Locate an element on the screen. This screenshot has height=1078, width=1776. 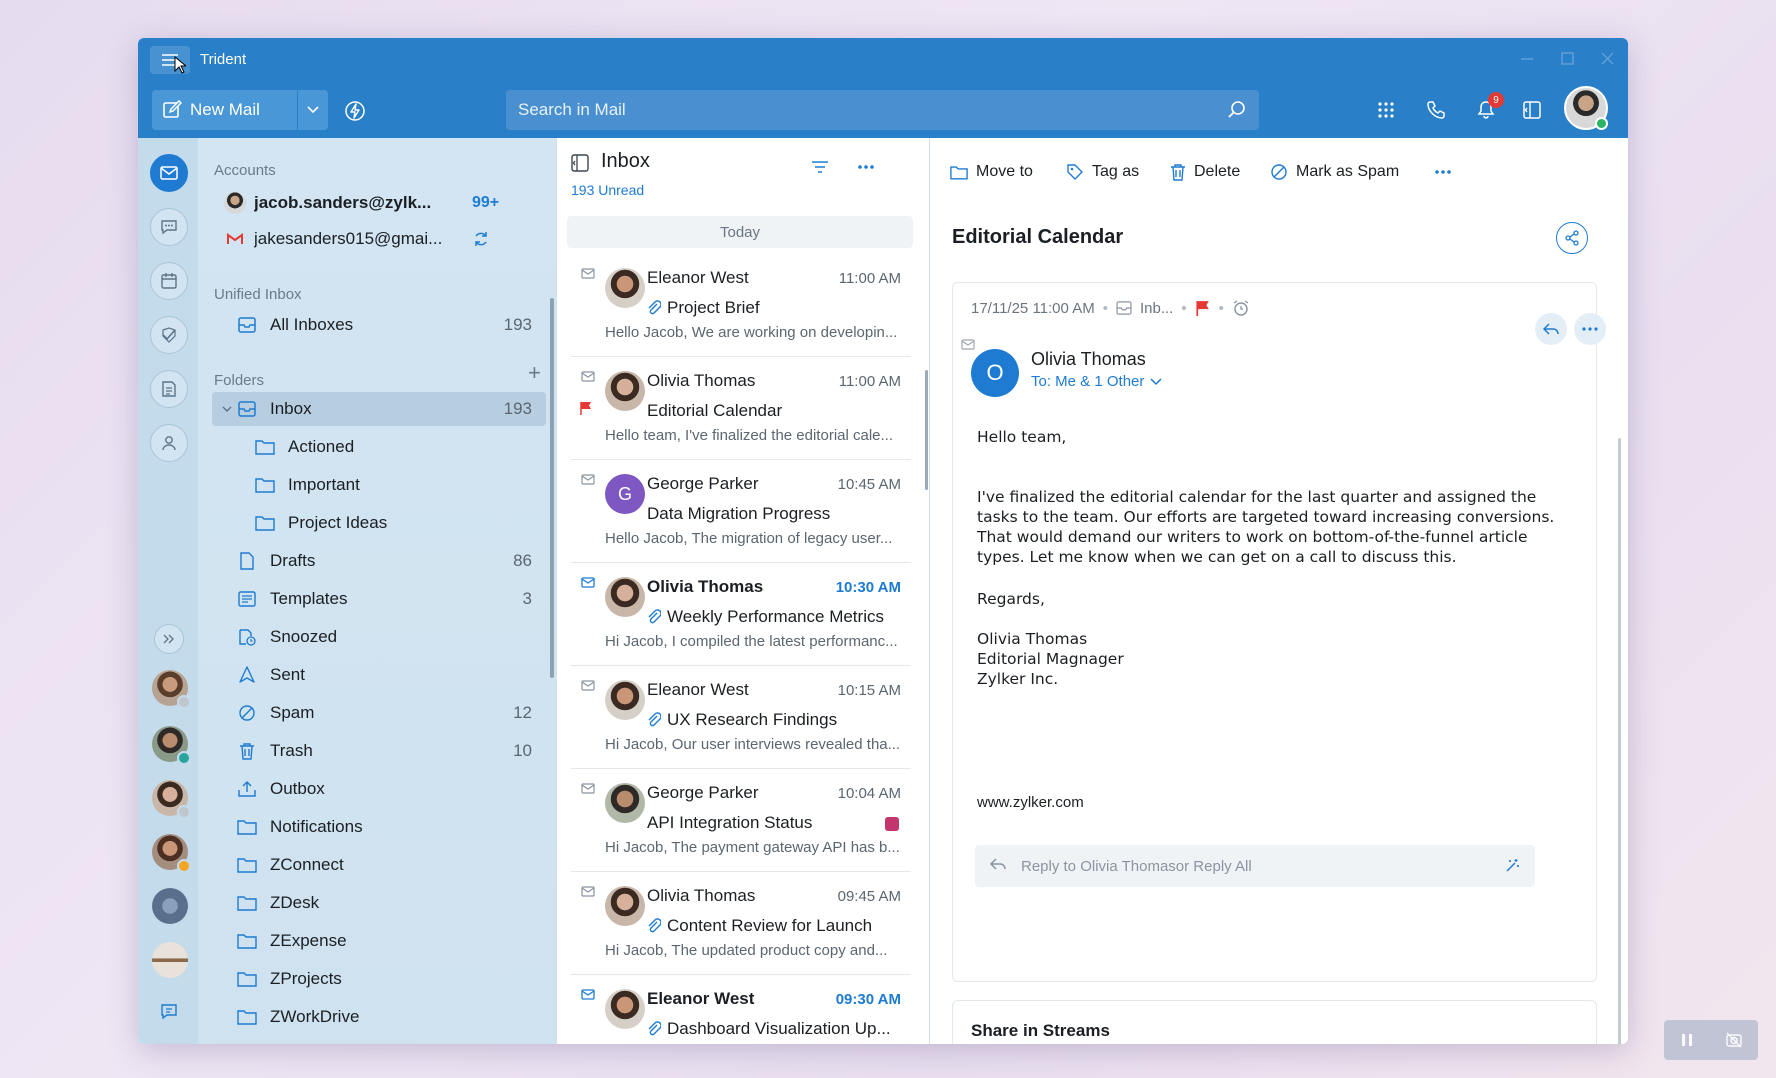
sidebar-toggle-icon is located at coordinates (580, 163).